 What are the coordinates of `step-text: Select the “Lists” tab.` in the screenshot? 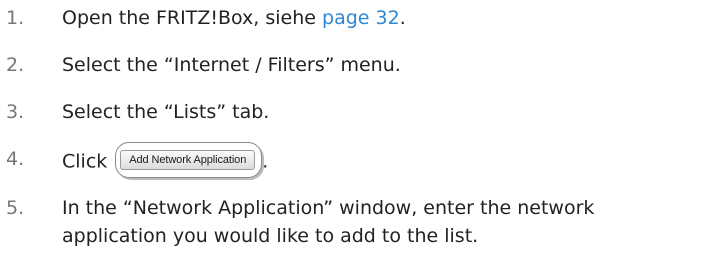 It's located at (166, 112).